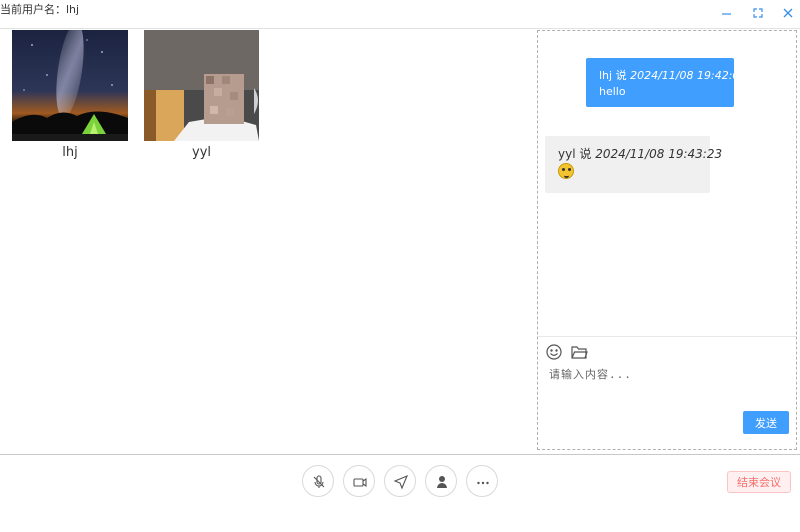 The width and height of the screenshot is (800, 532). Describe the element at coordinates (579, 352) in the screenshot. I see `folder-icon` at that location.